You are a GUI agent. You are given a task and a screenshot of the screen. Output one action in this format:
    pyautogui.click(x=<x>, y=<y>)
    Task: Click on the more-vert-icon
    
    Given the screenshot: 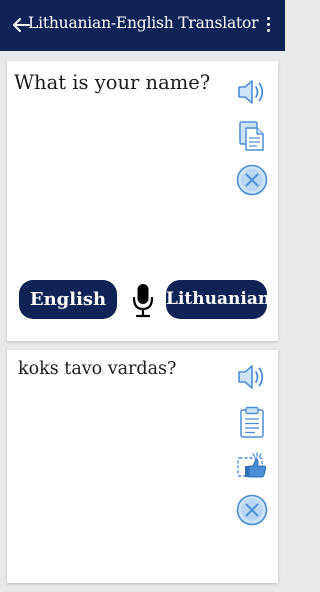 What is the action you would take?
    pyautogui.click(x=268, y=25)
    